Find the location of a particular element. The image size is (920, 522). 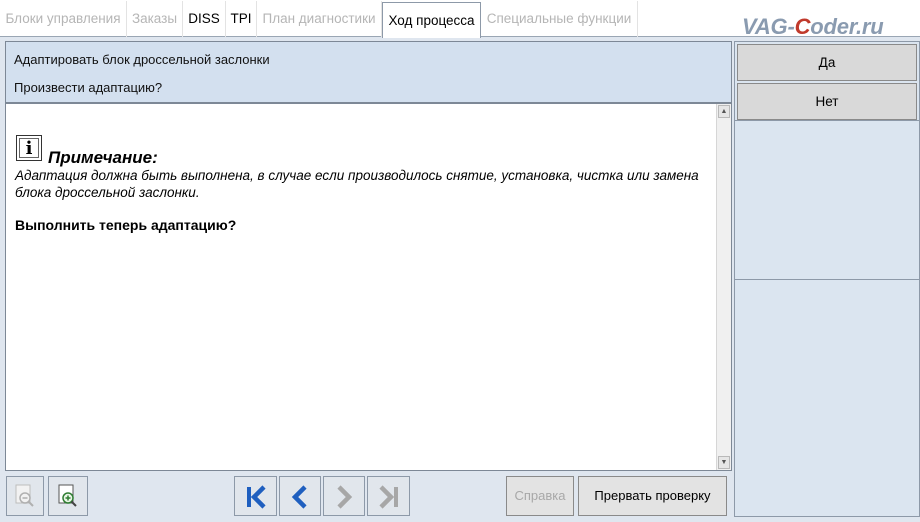

step-title: Адаптировать блок дроссельной заслонки is located at coordinates (142, 59).